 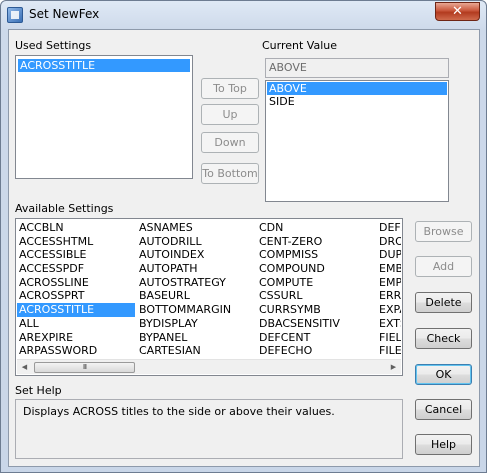 What do you see at coordinates (389, 269) in the screenshot?
I see `setting-item: EMBE` at bounding box center [389, 269].